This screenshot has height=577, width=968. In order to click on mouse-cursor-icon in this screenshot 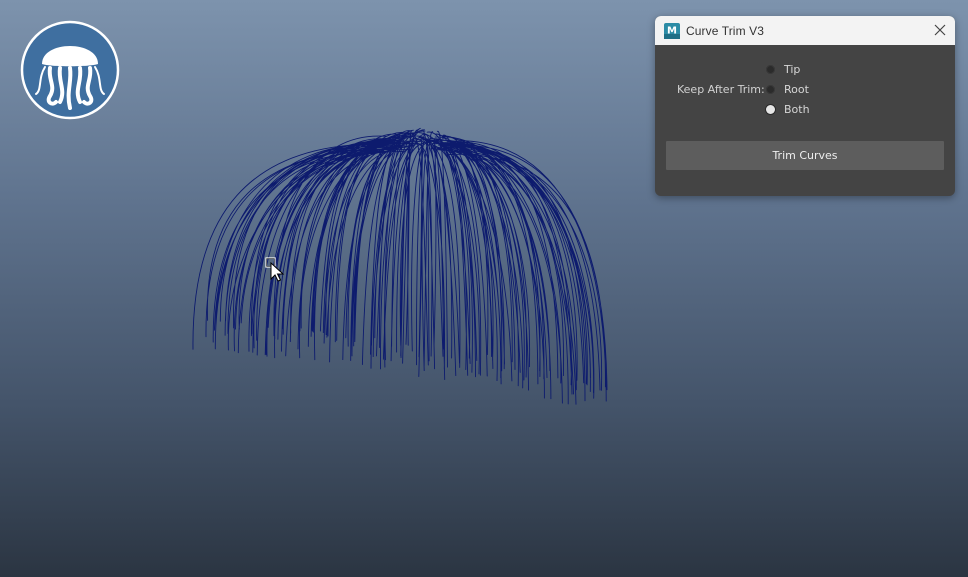, I will do `click(275, 269)`.